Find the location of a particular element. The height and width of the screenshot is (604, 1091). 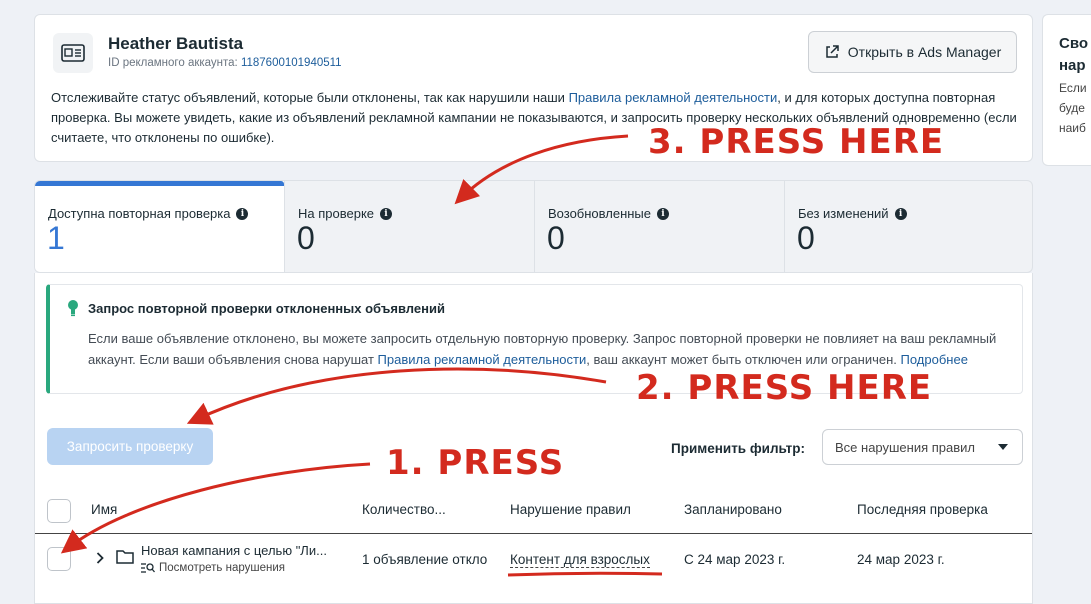

open-ads-manager-button: Открыть в Ads Manager is located at coordinates (912, 52).